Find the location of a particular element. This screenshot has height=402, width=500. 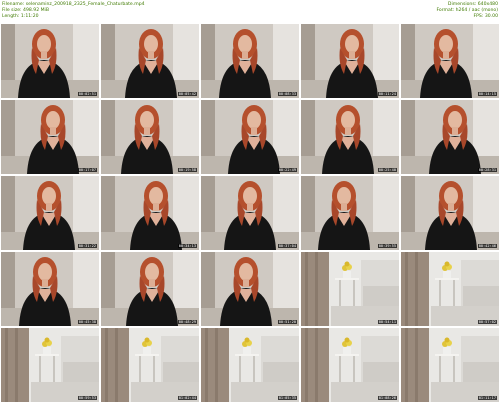

thumbnail-timestamp: 00:51:20 is located at coordinates (287, 322).